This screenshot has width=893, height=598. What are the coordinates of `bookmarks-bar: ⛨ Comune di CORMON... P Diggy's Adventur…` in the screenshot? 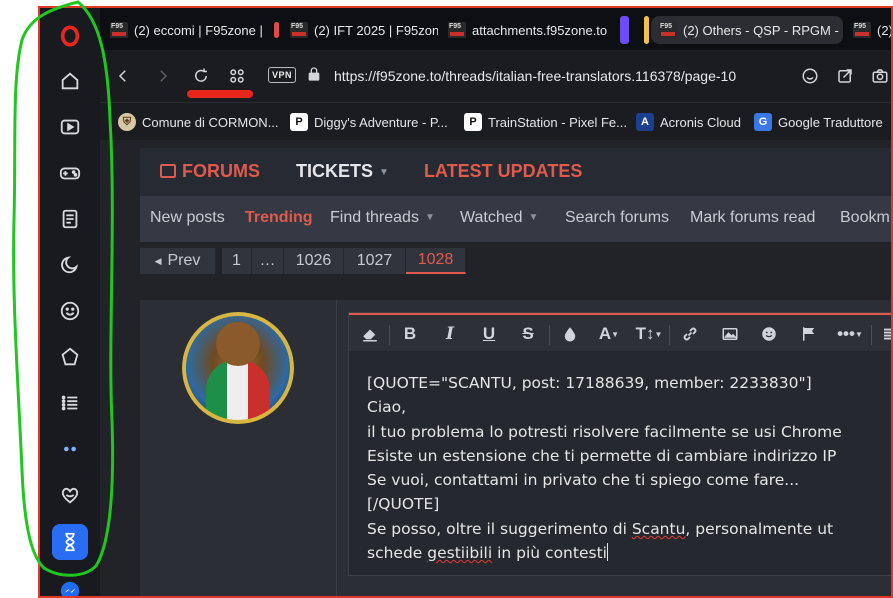 It's located at (495, 121).